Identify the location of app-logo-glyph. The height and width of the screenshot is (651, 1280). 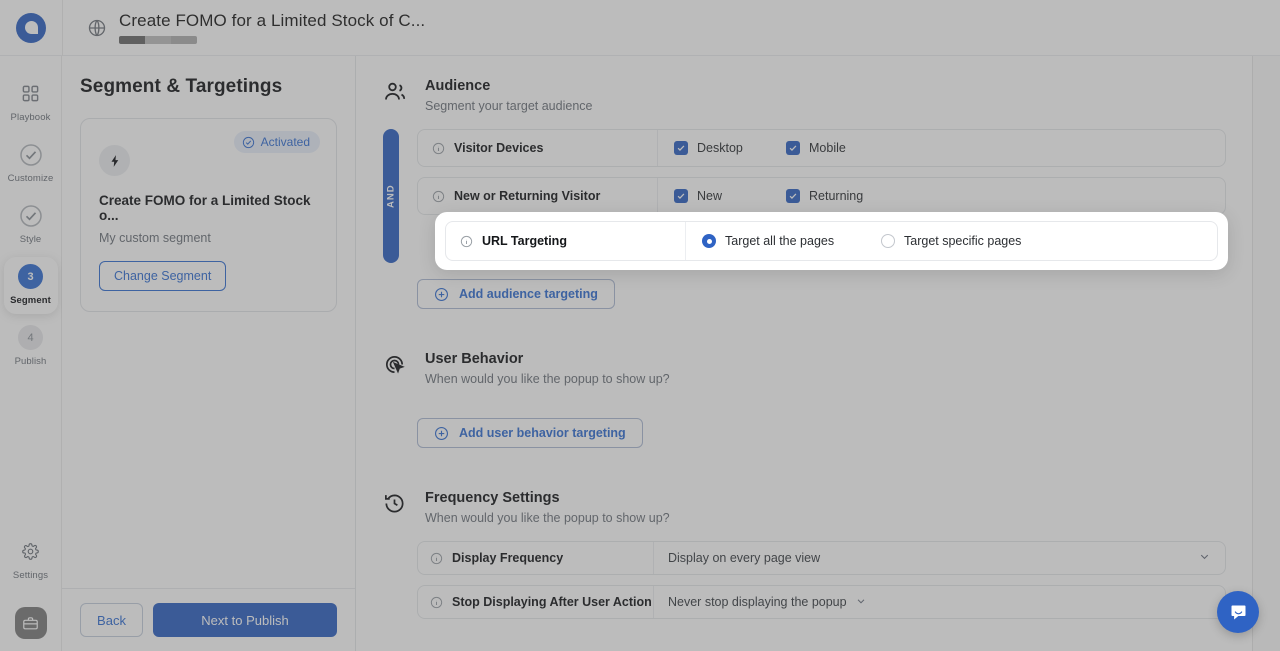
(31, 27).